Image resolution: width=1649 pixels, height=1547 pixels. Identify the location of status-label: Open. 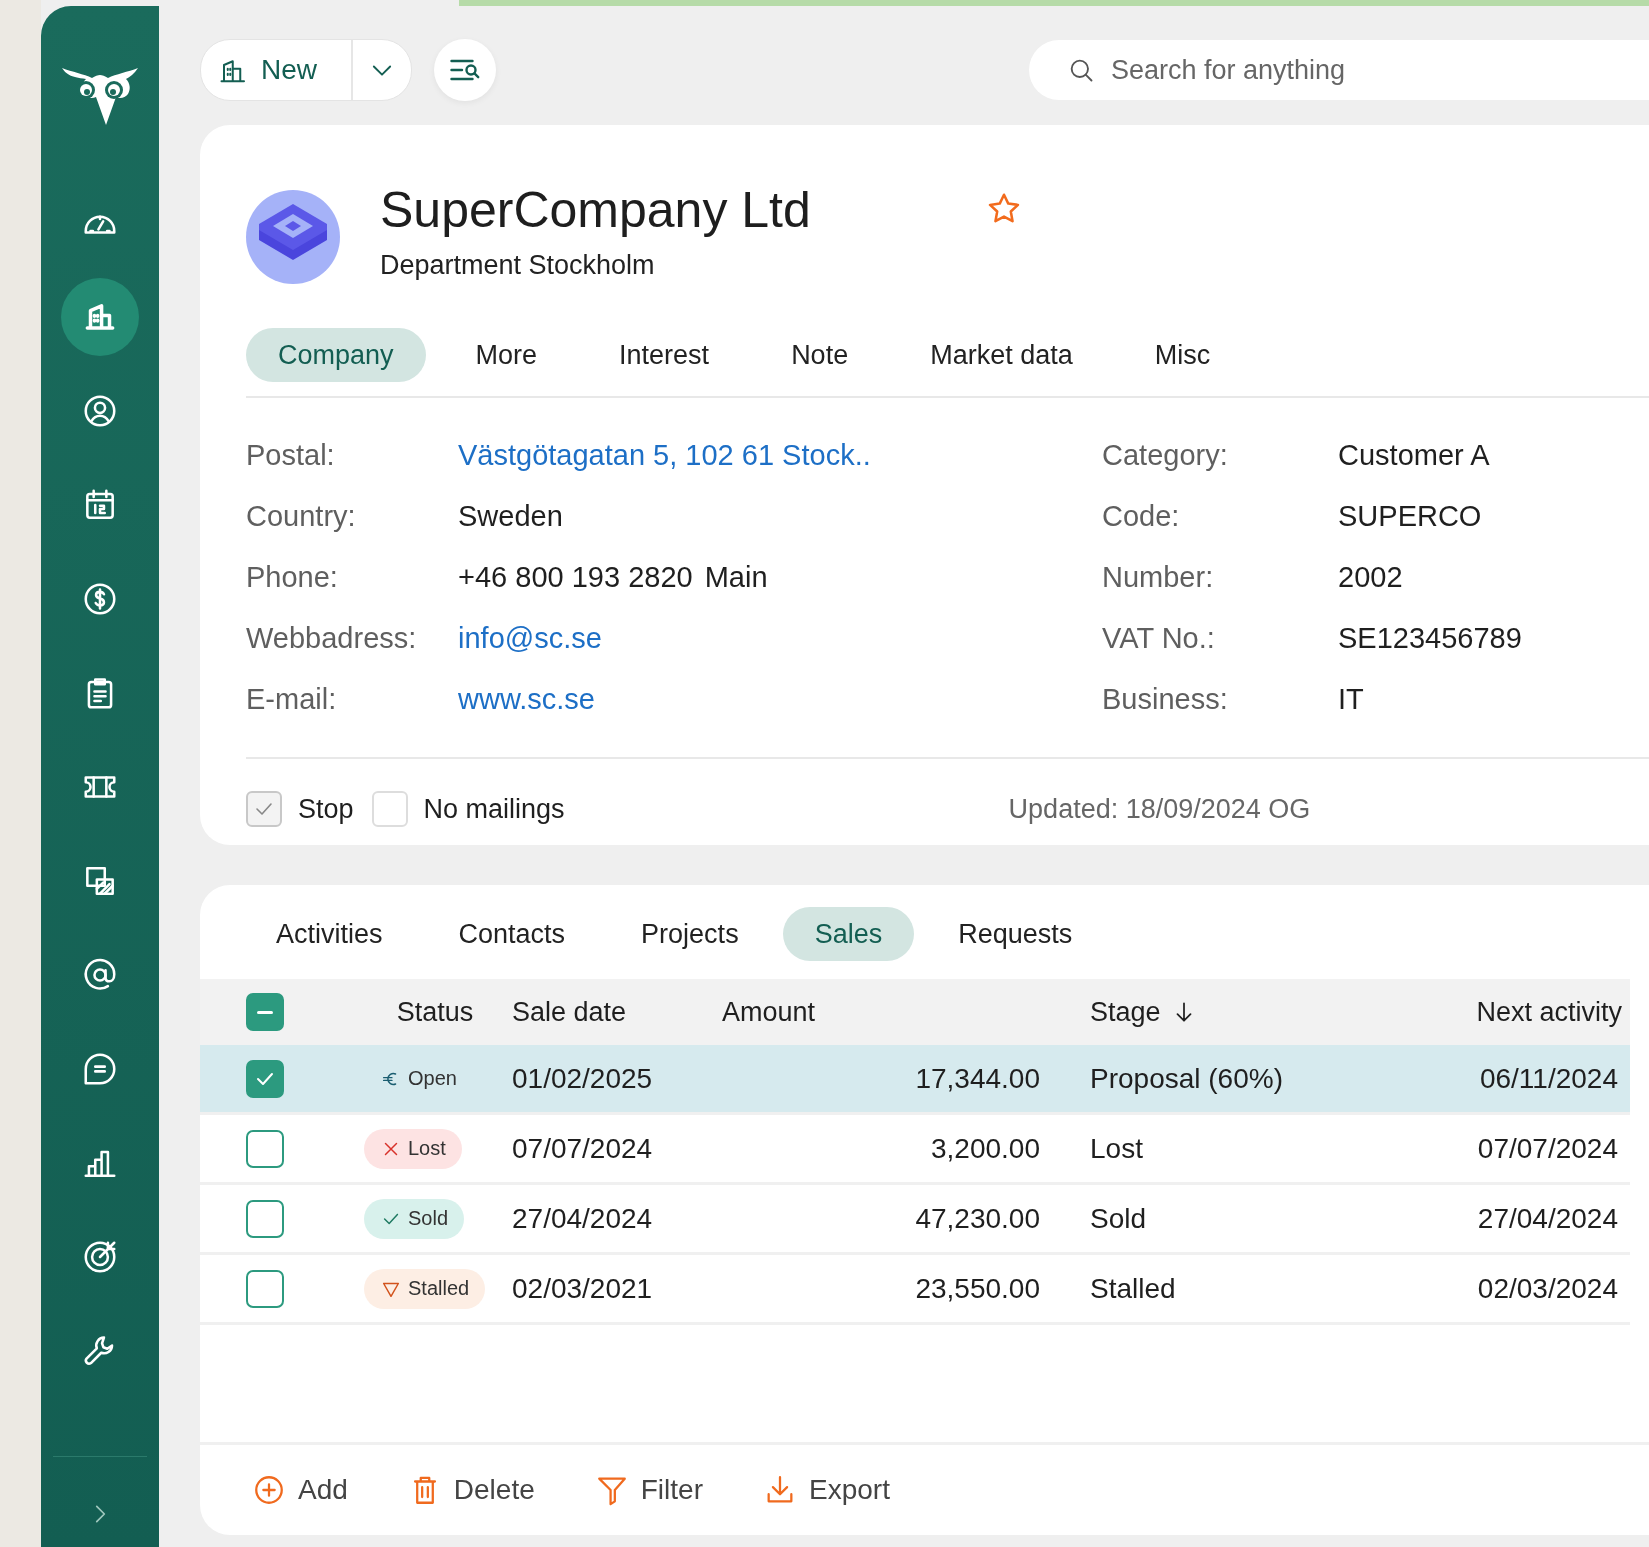
(418, 1078).